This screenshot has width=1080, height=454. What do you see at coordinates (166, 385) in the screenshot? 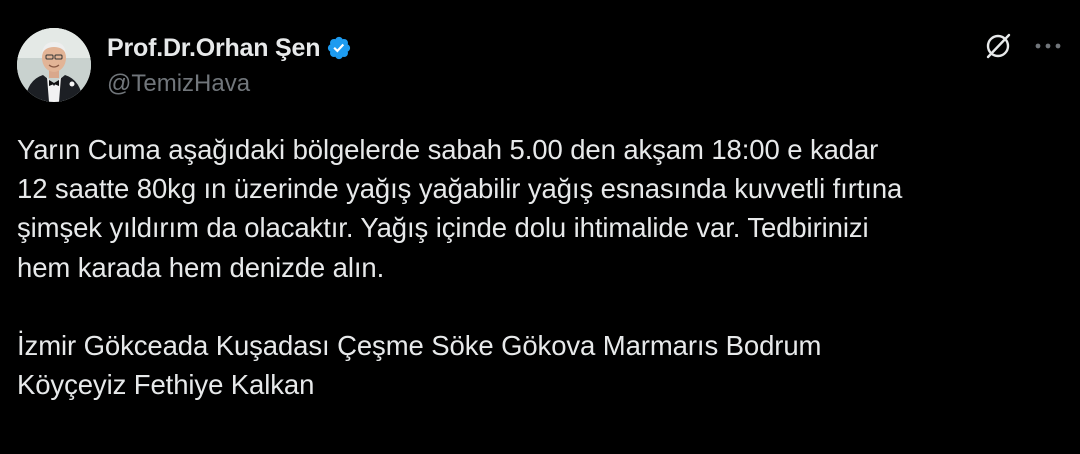
I see `tweet-line: Köyçeyiz Fethiye Kalkan` at bounding box center [166, 385].